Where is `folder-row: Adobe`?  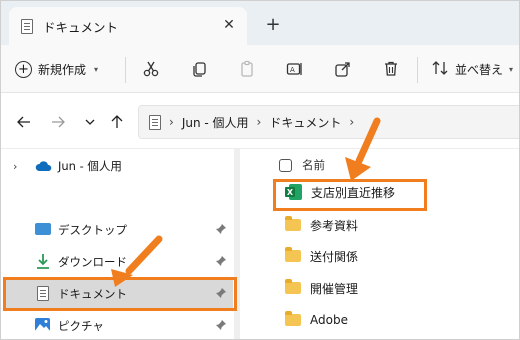 folder-row: Adobe is located at coordinates (316, 320).